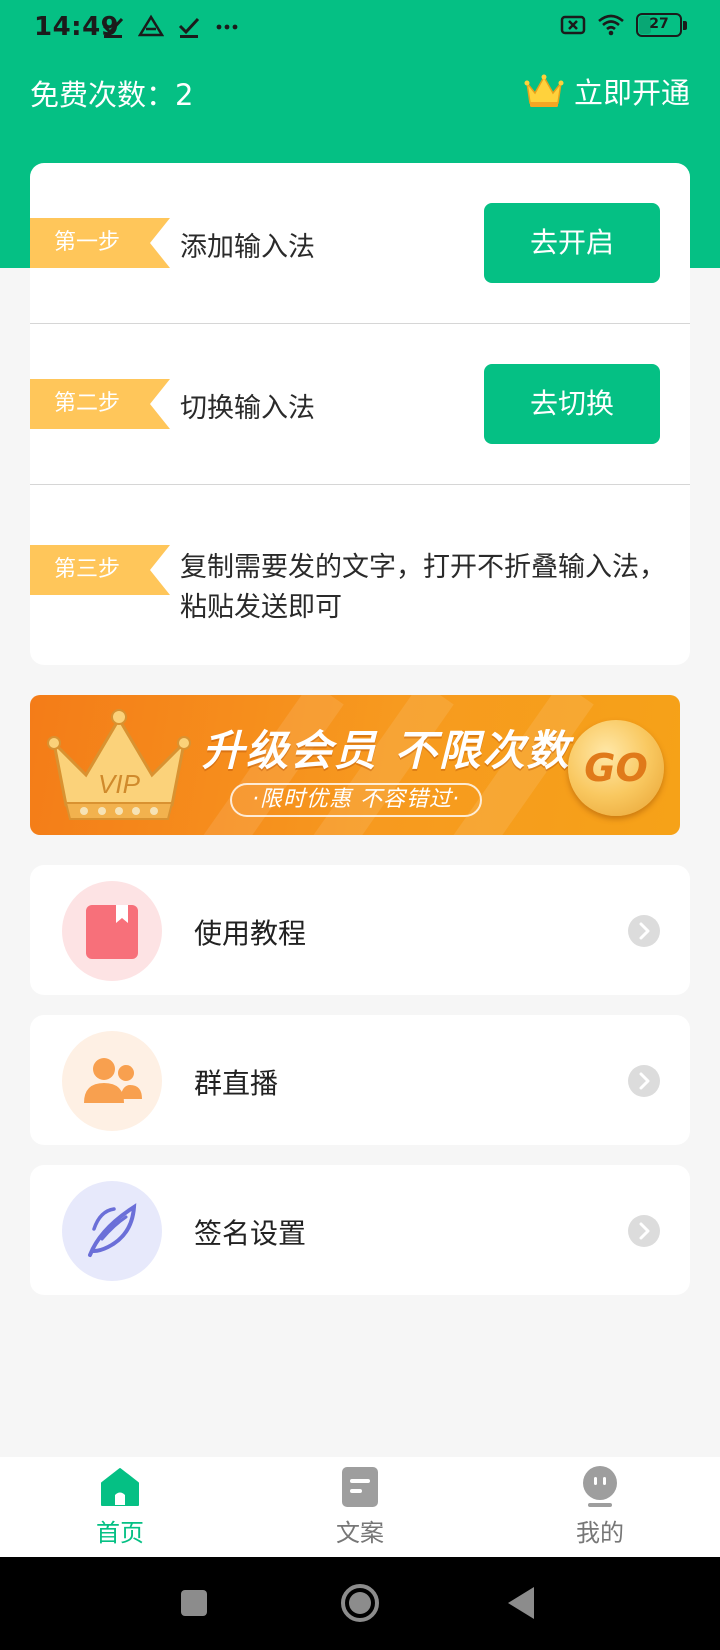 Image resolution: width=720 pixels, height=1650 pixels. I want to click on battery-icon: 27, so click(661, 25).